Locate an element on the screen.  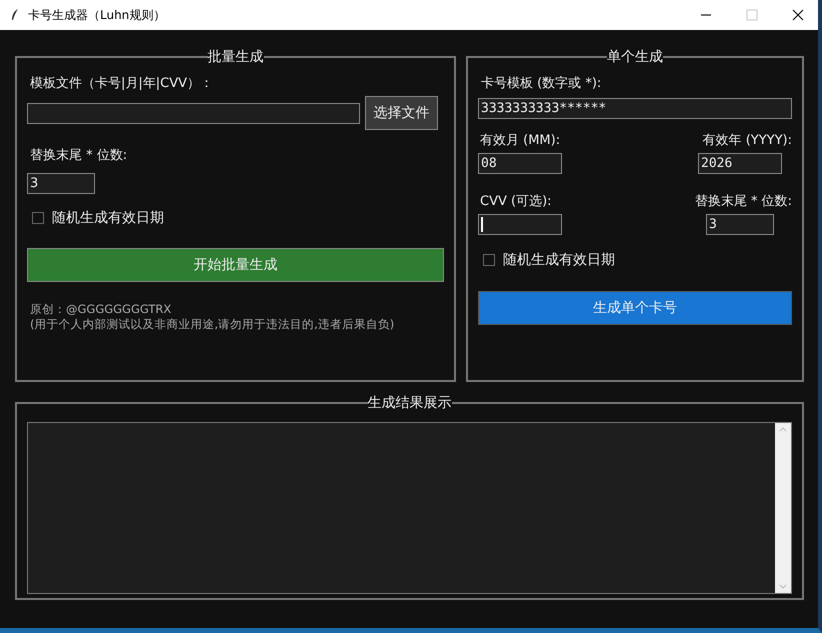
cvv-field is located at coordinates (520, 224).